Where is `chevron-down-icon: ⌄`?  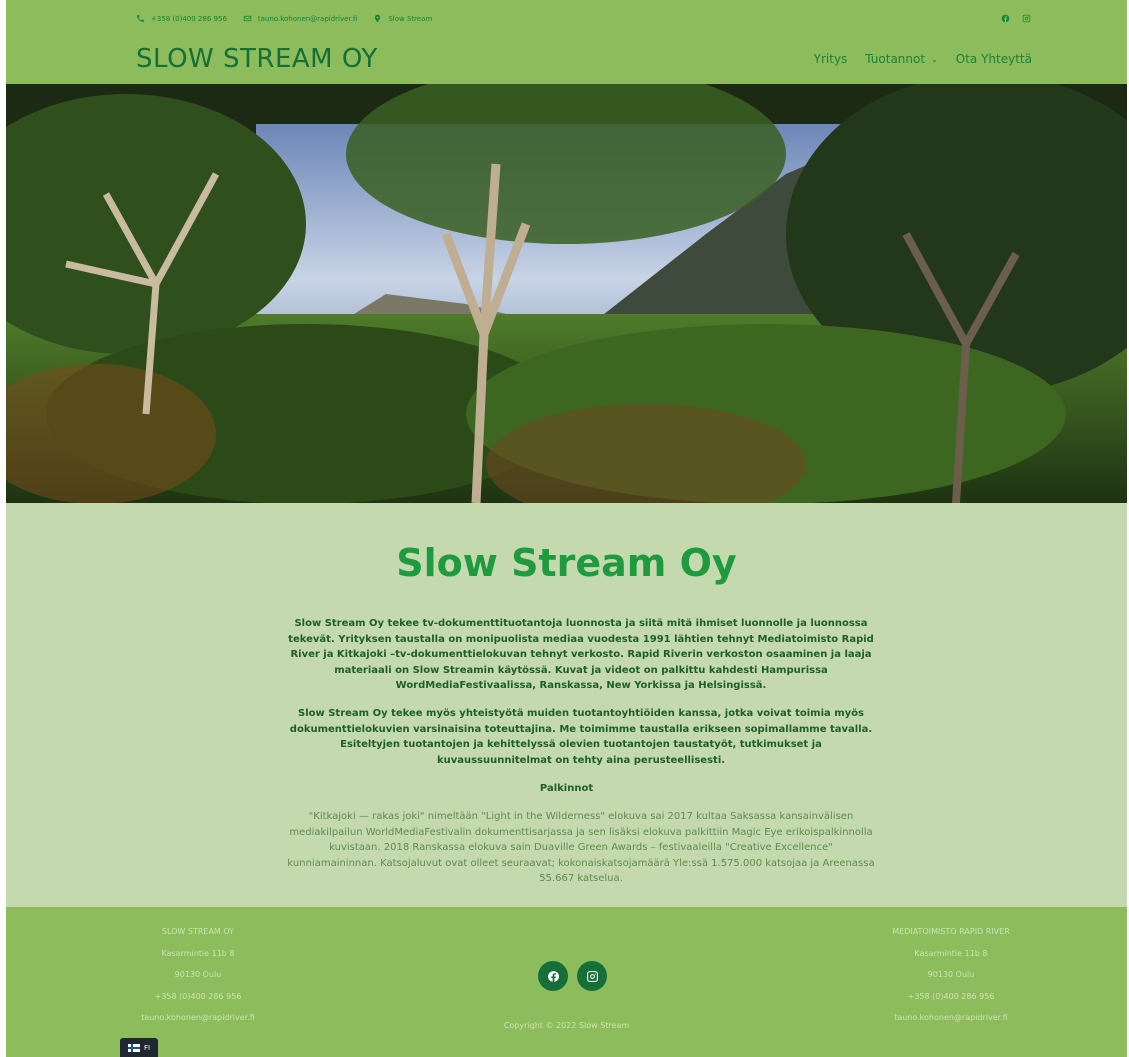 chevron-down-icon: ⌄ is located at coordinates (934, 59).